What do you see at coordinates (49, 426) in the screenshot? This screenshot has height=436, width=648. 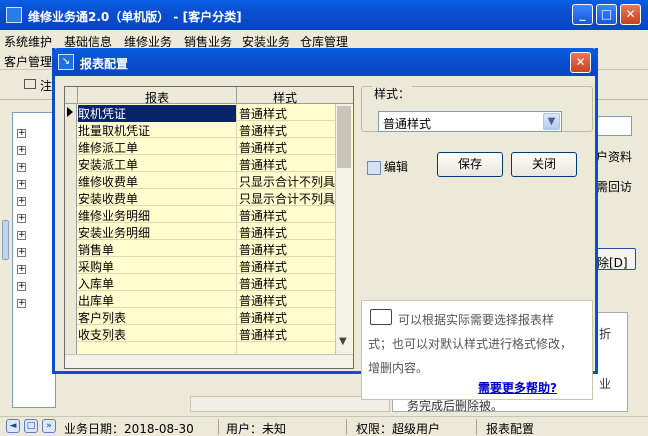 I see `nav-next-icon: »` at bounding box center [49, 426].